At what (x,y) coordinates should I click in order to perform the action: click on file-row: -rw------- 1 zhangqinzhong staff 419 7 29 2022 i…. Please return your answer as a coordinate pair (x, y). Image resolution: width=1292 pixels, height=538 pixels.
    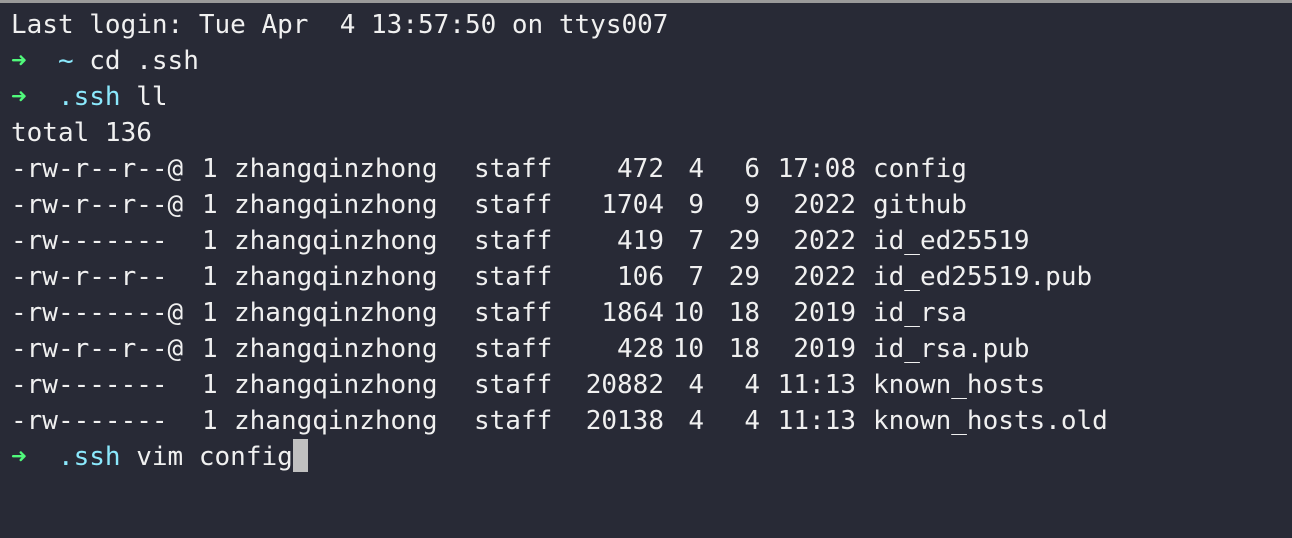
    Looking at the image, I should click on (651, 241).